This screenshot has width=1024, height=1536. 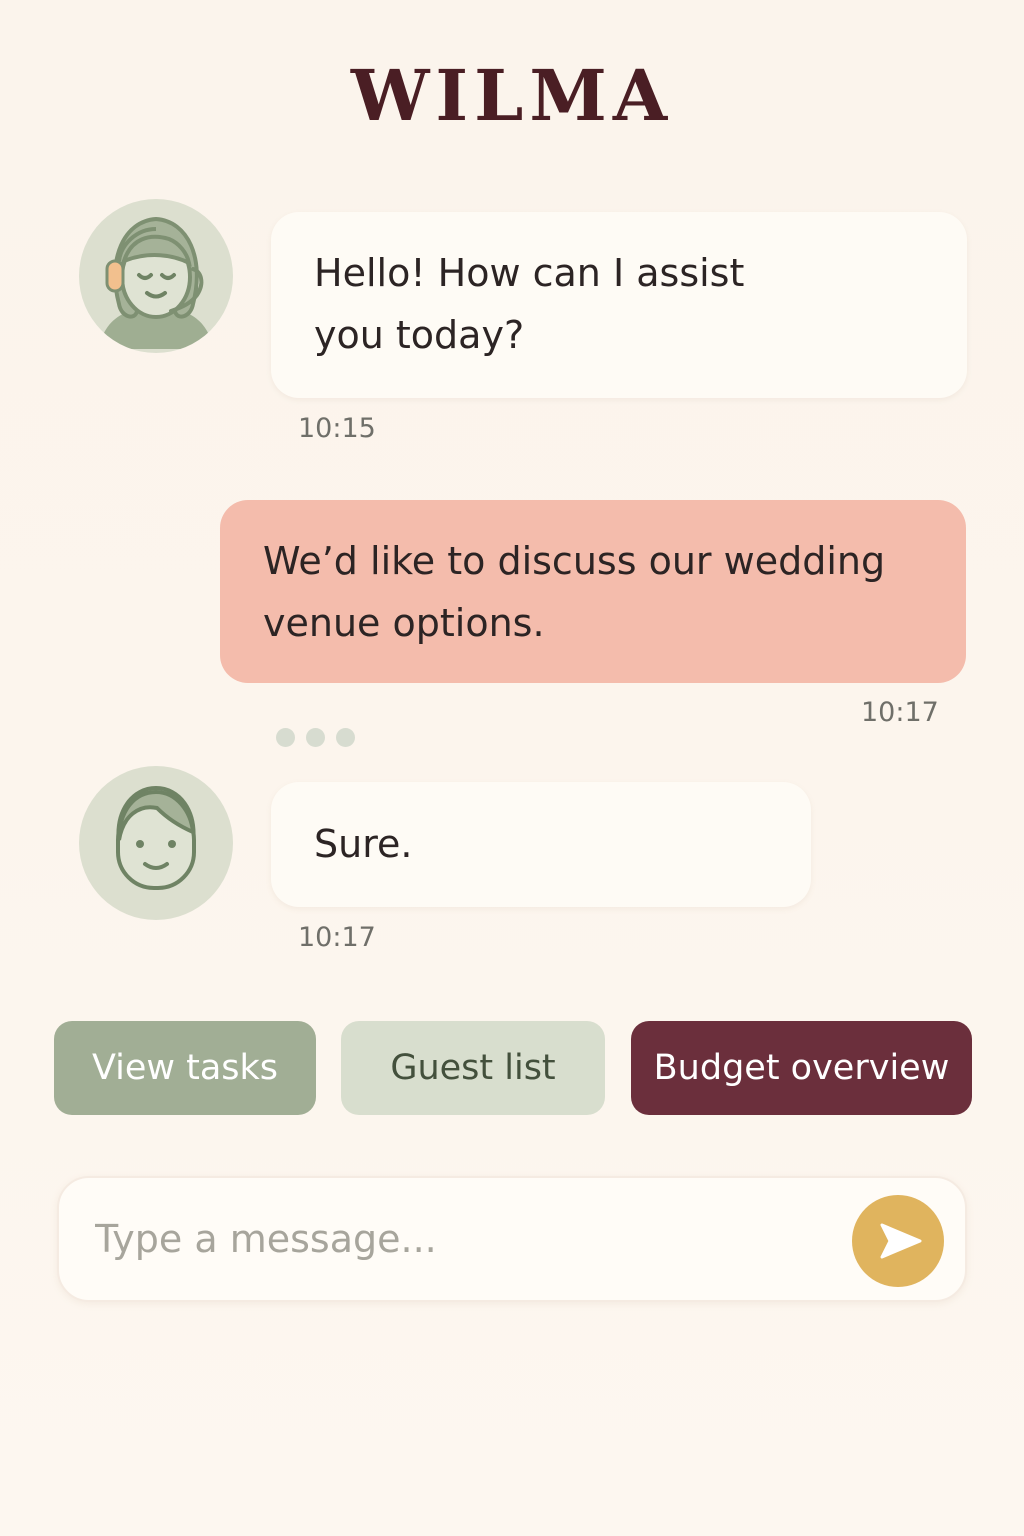 I want to click on message-text-line: venue options., so click(x=404, y=623).